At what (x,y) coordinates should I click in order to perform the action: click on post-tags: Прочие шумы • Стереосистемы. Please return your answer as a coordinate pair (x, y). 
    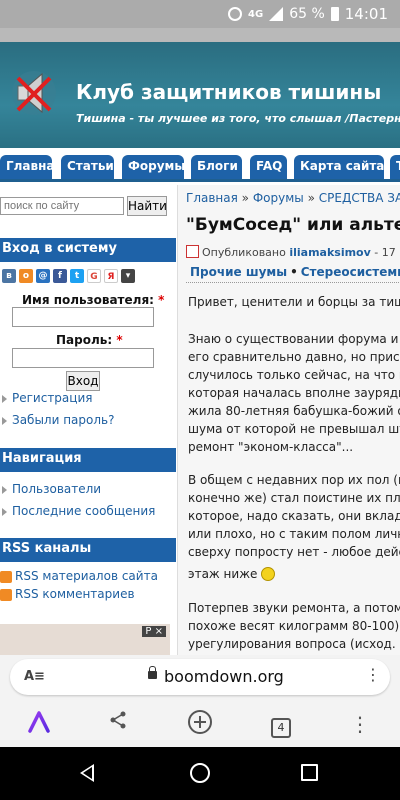
    Looking at the image, I should click on (295, 272).